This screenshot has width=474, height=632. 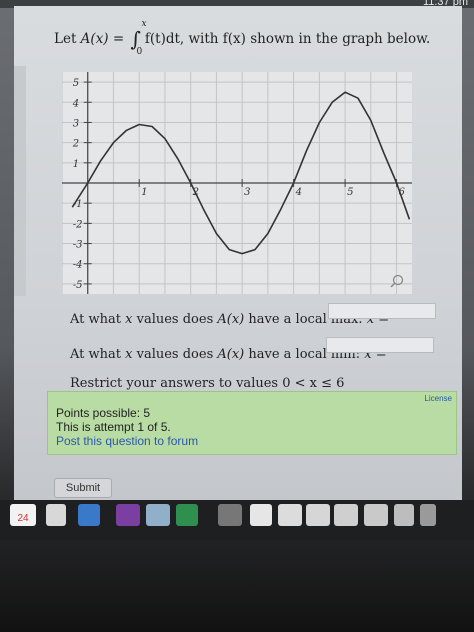 I want to click on question-prefix: Let, so click(x=67, y=39).